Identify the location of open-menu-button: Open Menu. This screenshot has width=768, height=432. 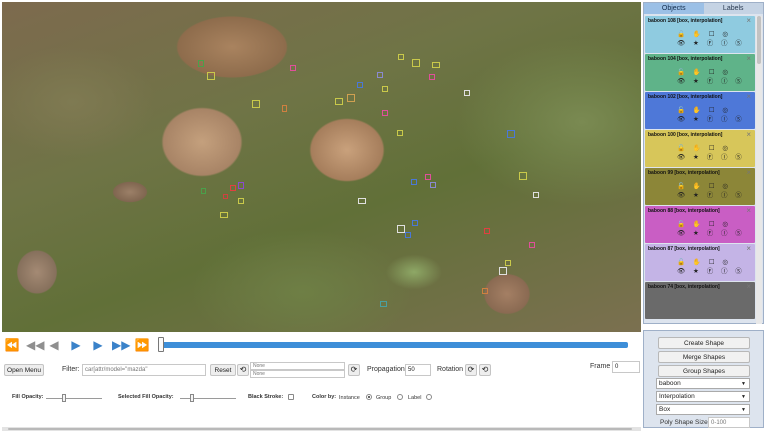
(24, 370).